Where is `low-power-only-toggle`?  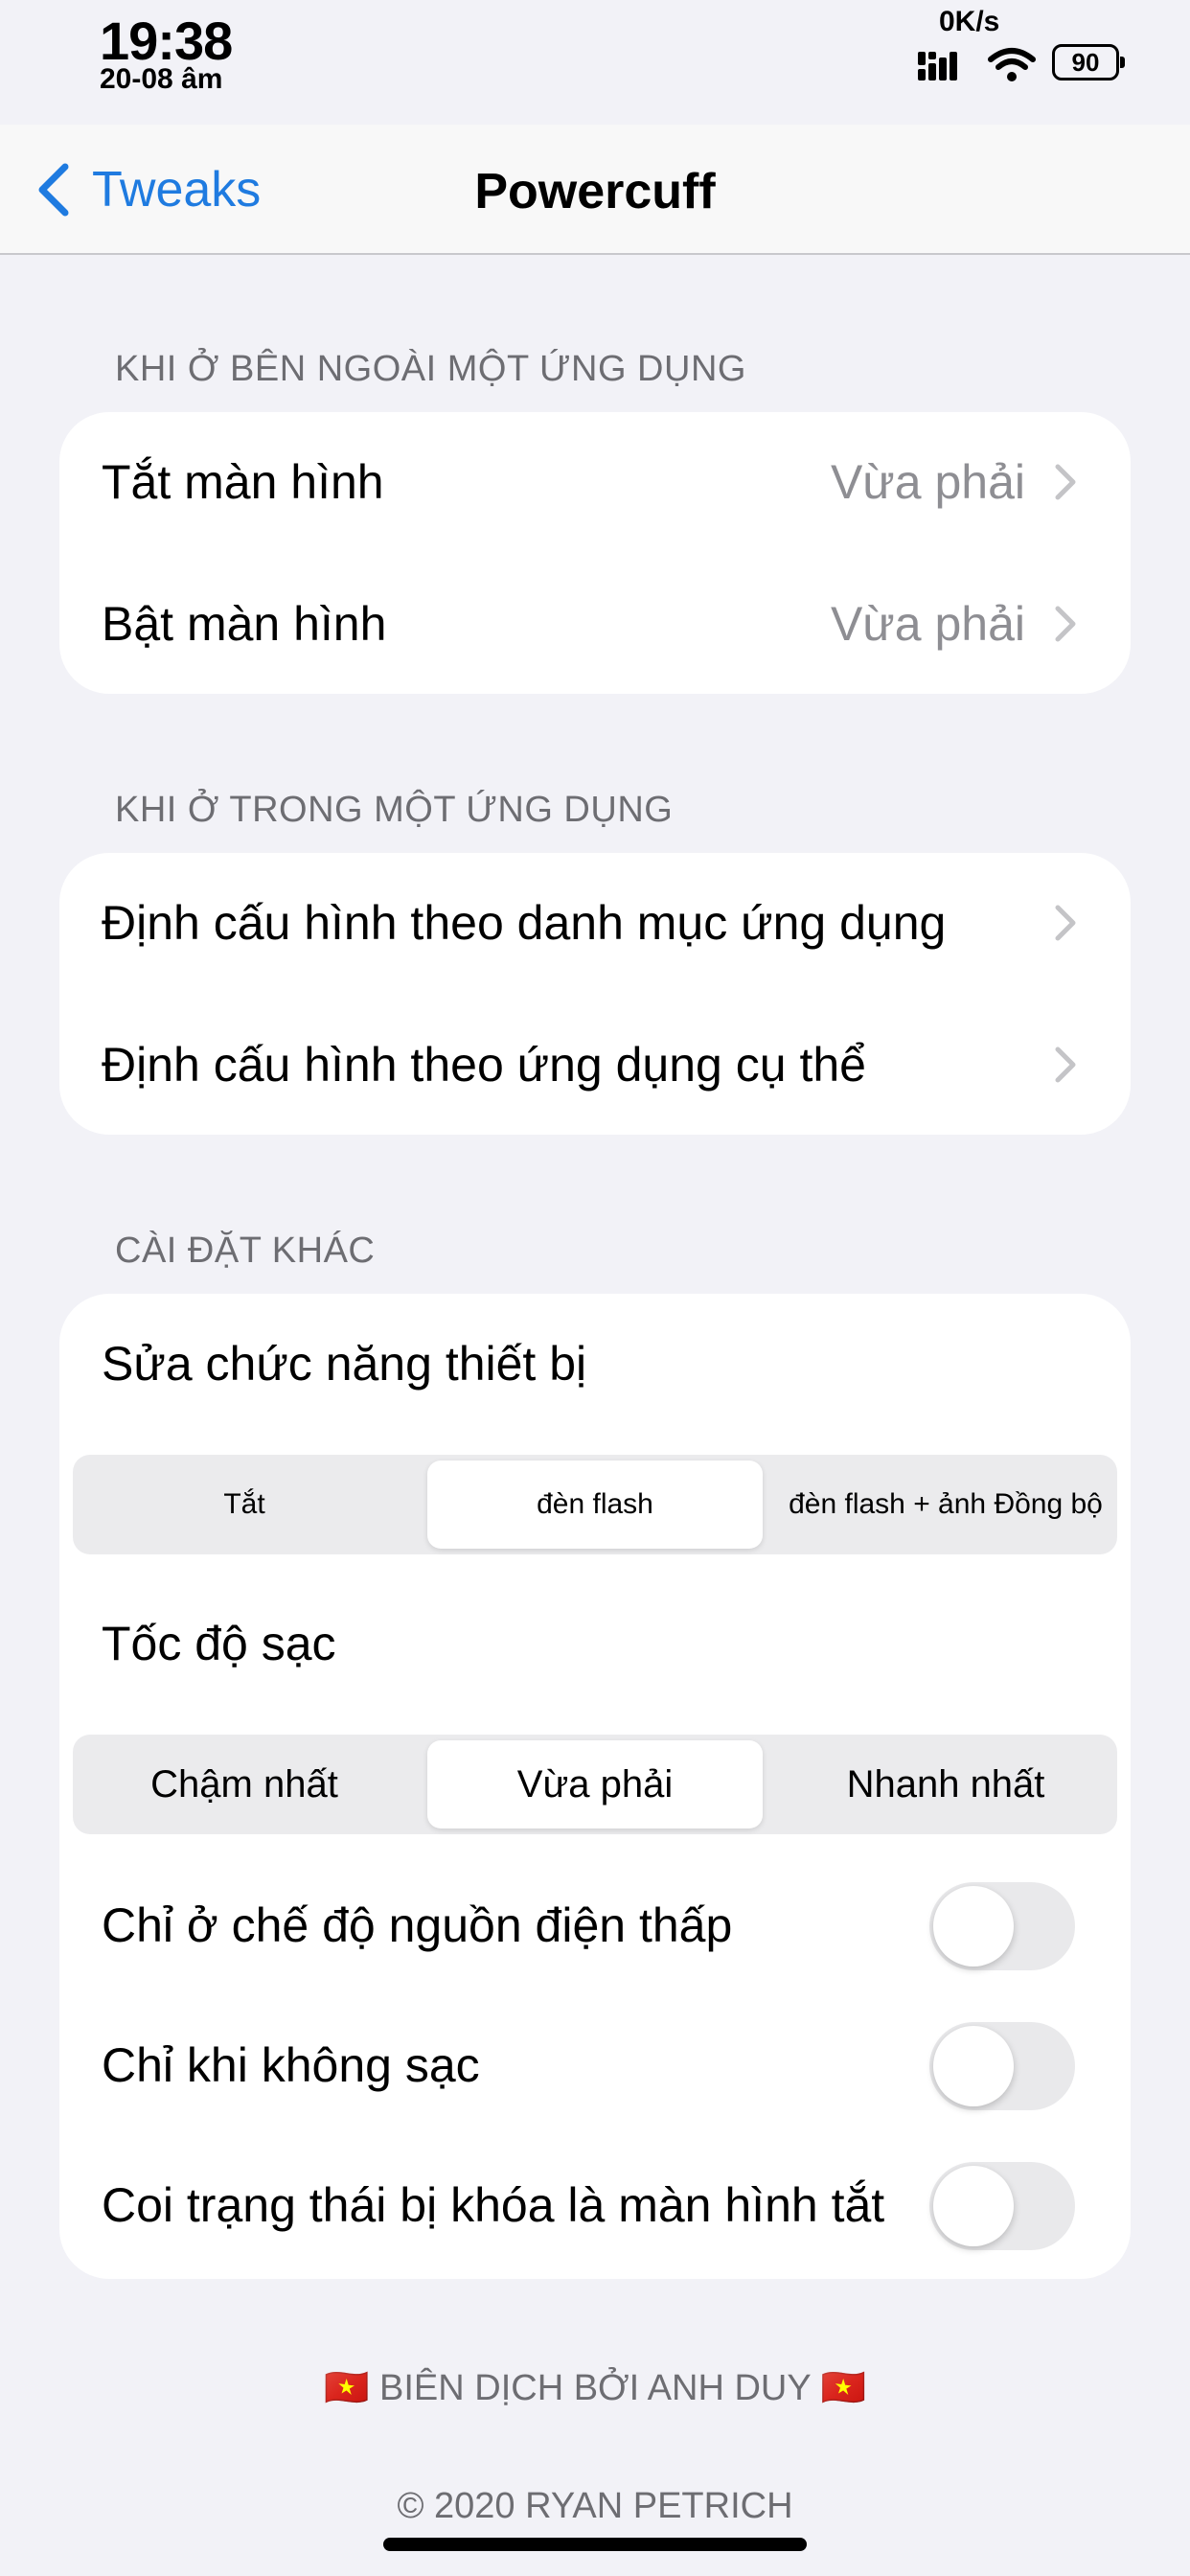
low-power-only-toggle is located at coordinates (1002, 1926).